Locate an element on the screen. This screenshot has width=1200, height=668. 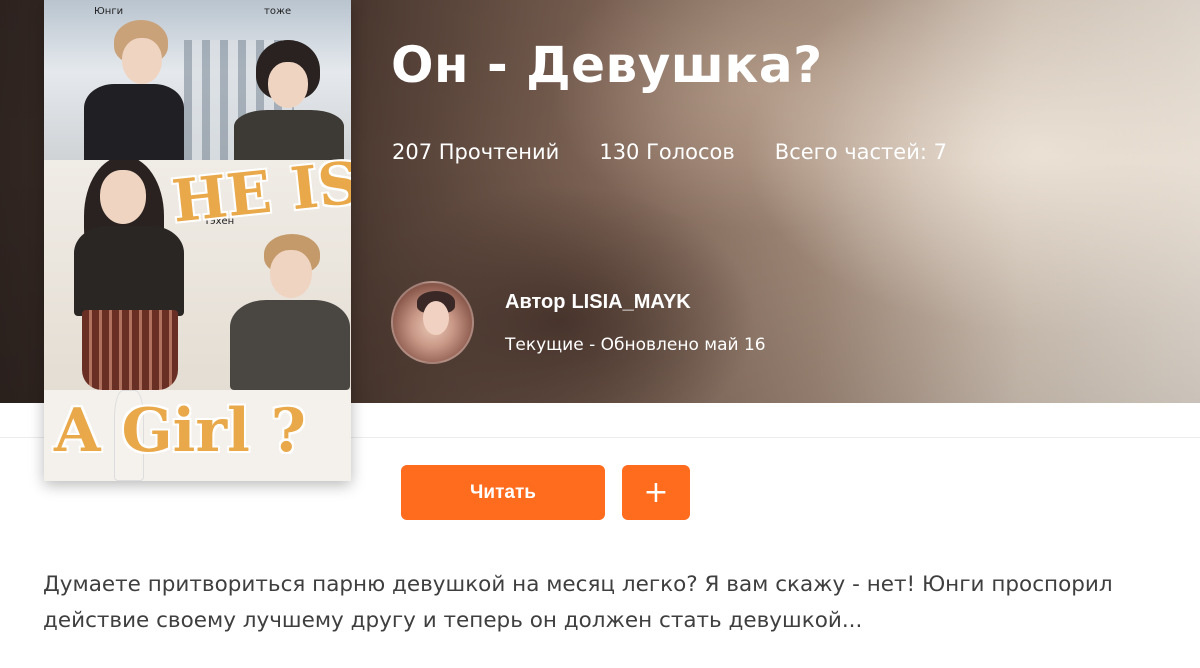
parts-count: Всего частей: 7 is located at coordinates (860, 152).